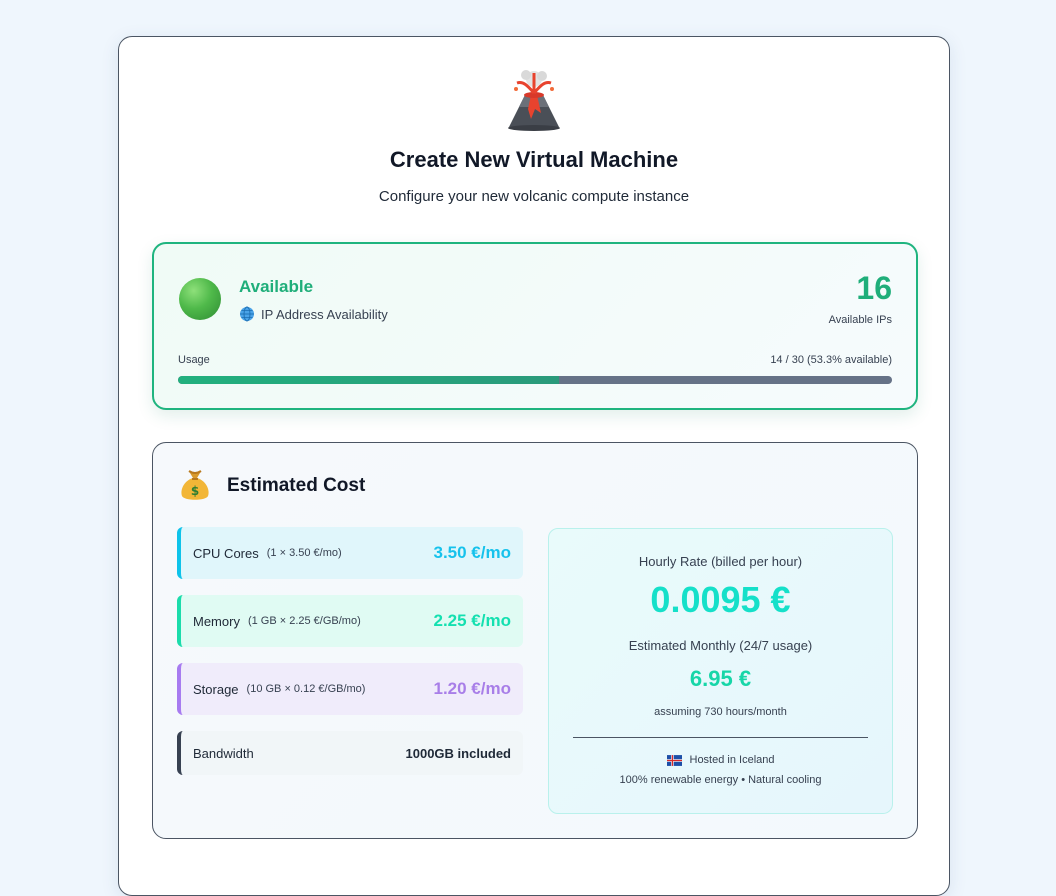 The image size is (1056, 896). I want to click on hosted-text: Hosted in Iceland, so click(732, 760).